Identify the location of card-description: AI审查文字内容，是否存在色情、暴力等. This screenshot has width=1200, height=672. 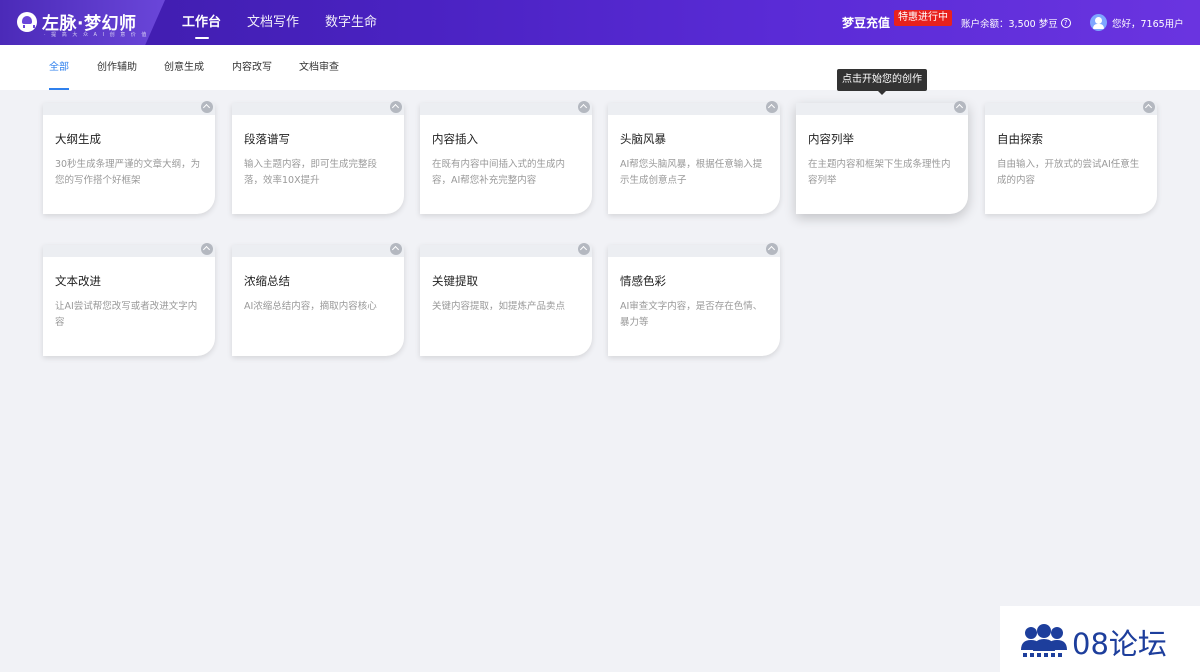
(691, 314).